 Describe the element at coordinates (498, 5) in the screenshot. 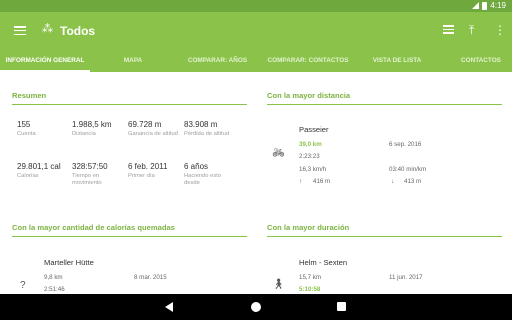

I see `status-time: 4:19` at that location.